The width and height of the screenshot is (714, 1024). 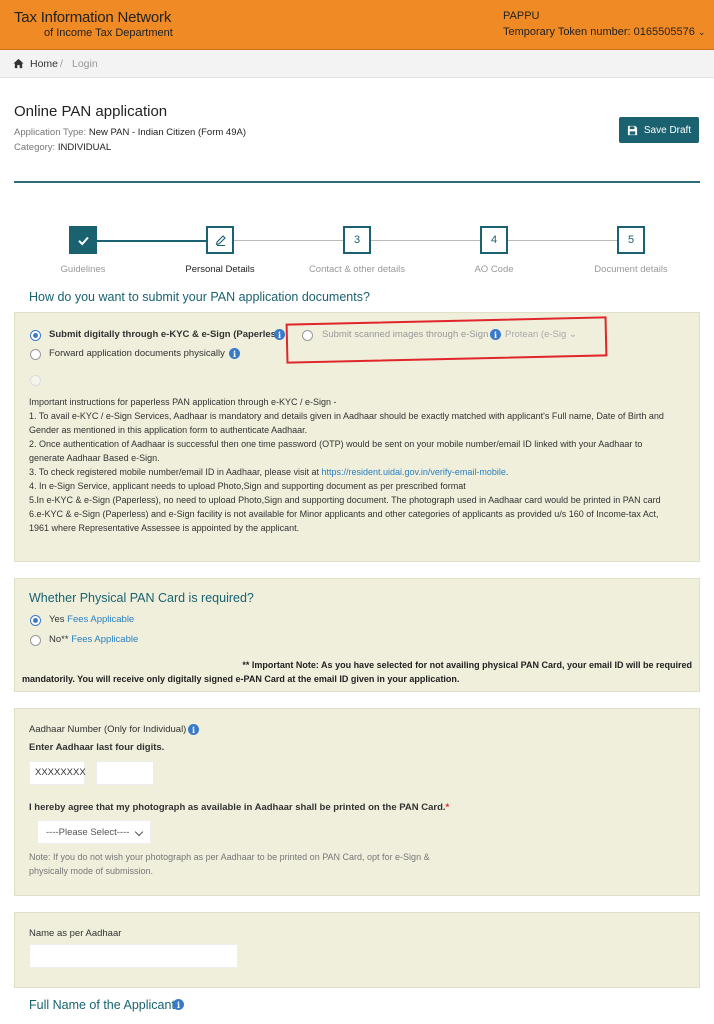 What do you see at coordinates (57, 773) in the screenshot?
I see `aadhaar-masked-field: XXXXXXXX` at bounding box center [57, 773].